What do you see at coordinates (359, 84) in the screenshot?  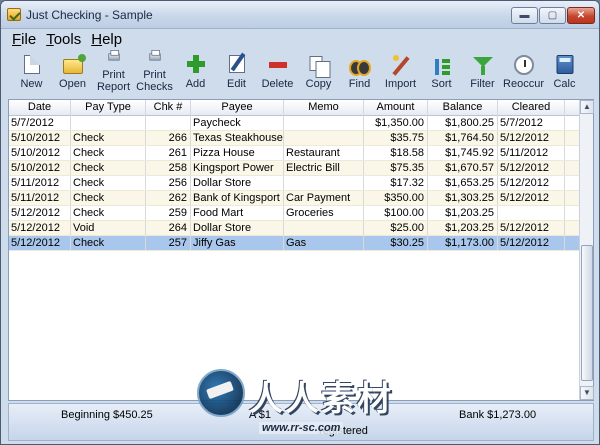 I see `toolbar-button-label: Find` at bounding box center [359, 84].